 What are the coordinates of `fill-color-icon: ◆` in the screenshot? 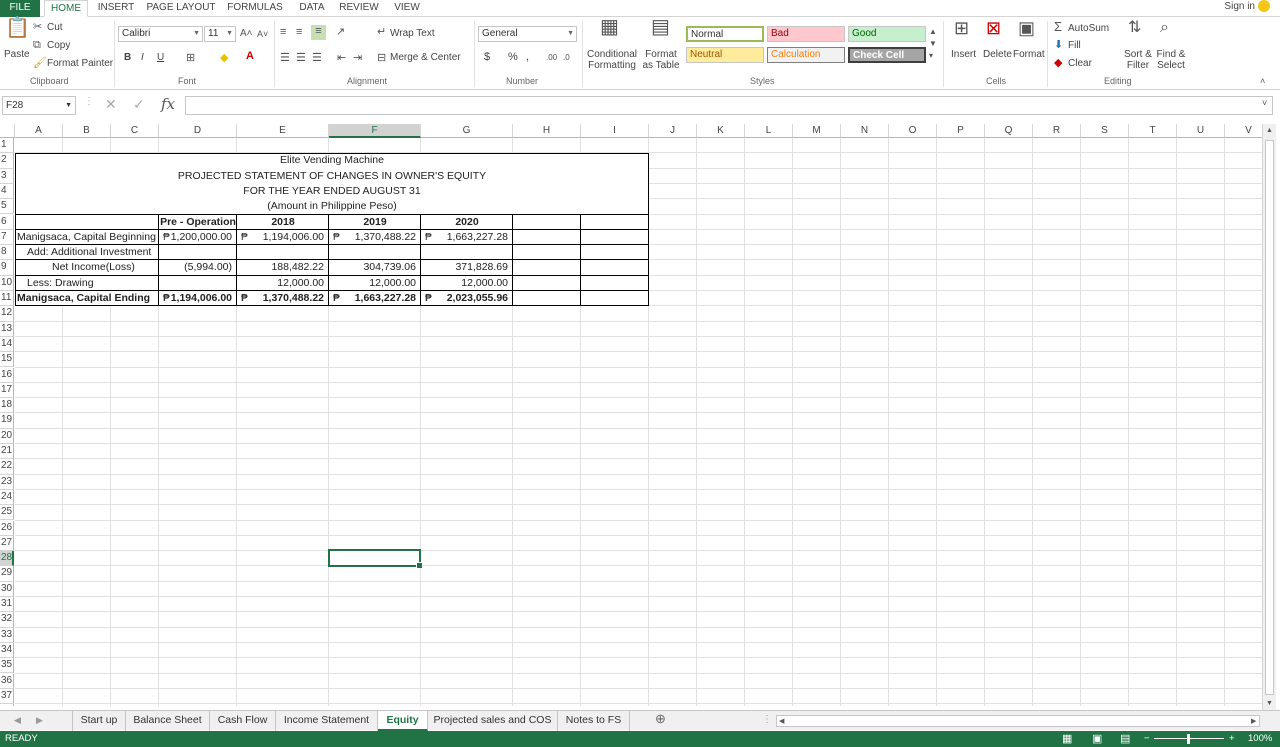 It's located at (224, 58).